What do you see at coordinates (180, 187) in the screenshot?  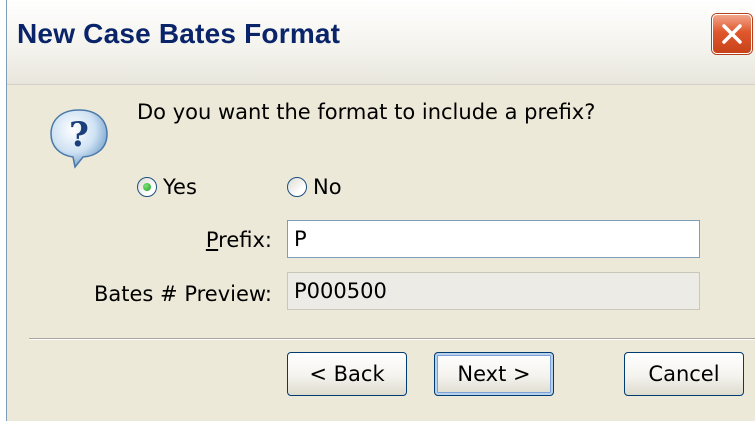 I see `radio-yes-label: Yes` at bounding box center [180, 187].